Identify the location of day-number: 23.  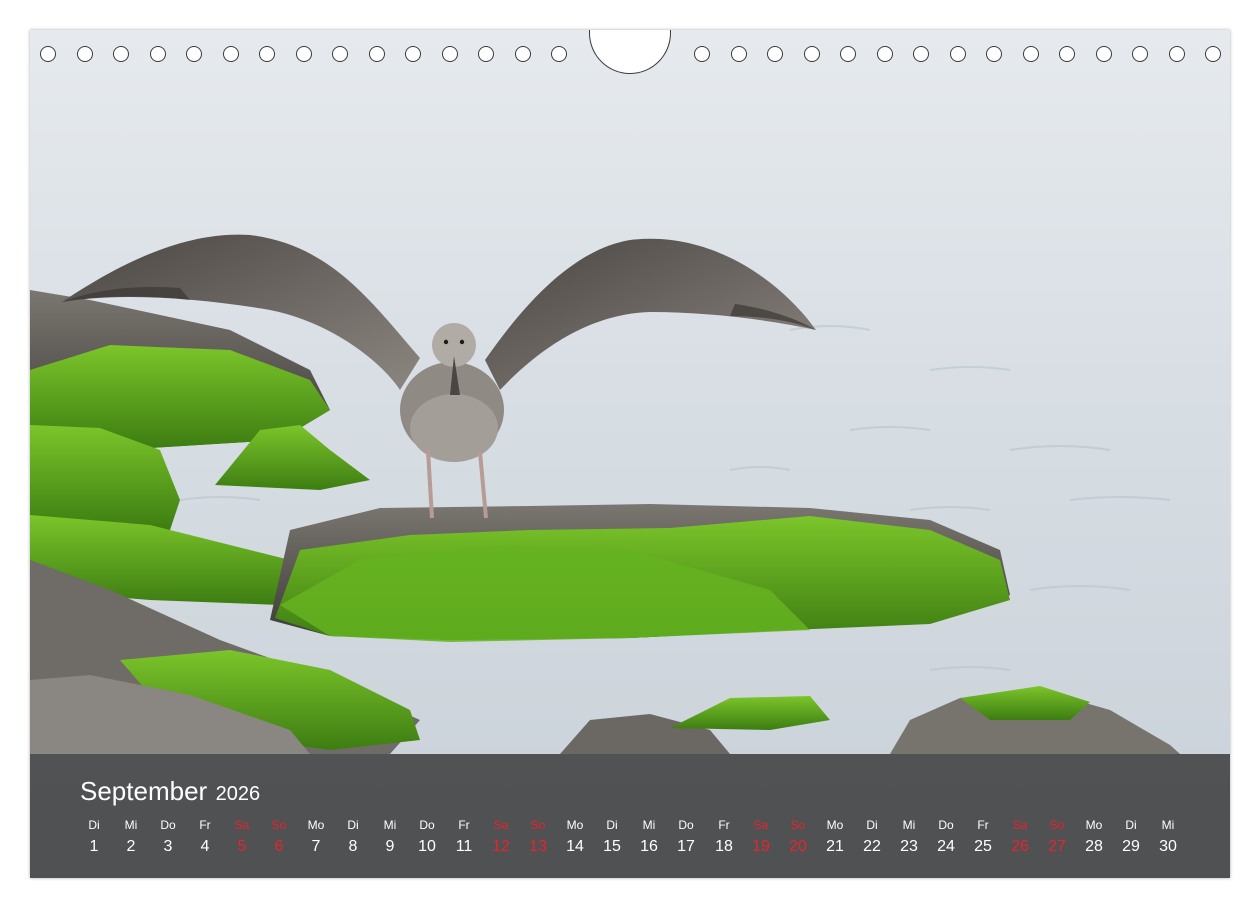
(909, 846).